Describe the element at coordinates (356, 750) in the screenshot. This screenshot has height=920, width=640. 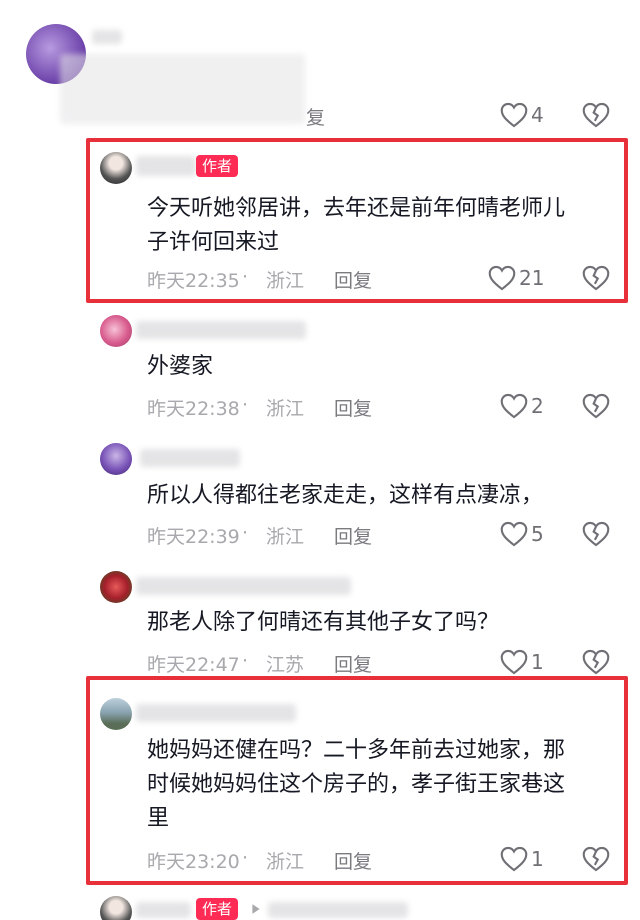
I see `comment-text-line: 她妈妈还健在吗？二十多年前去过她家，那` at that location.